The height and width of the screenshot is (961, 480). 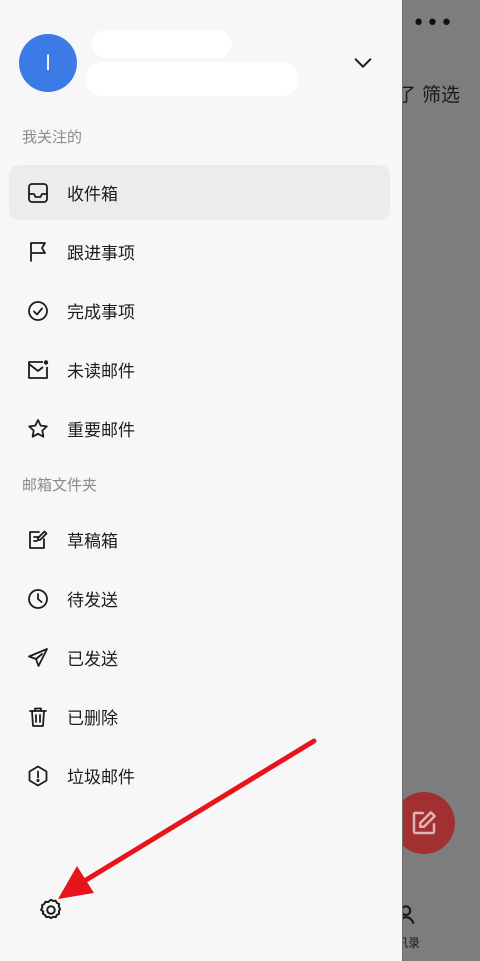 What do you see at coordinates (363, 63) in the screenshot?
I see `chevron-down-icon` at bounding box center [363, 63].